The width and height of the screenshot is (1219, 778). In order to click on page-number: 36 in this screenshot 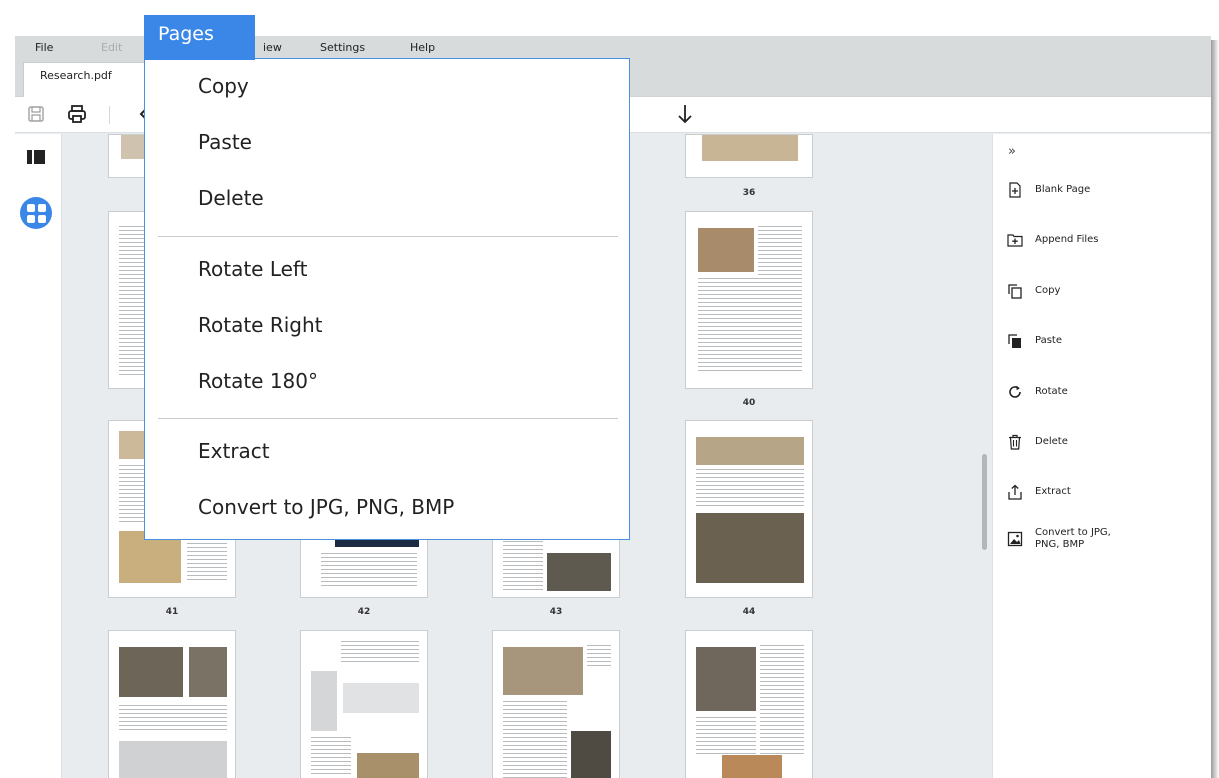, I will do `click(749, 193)`.